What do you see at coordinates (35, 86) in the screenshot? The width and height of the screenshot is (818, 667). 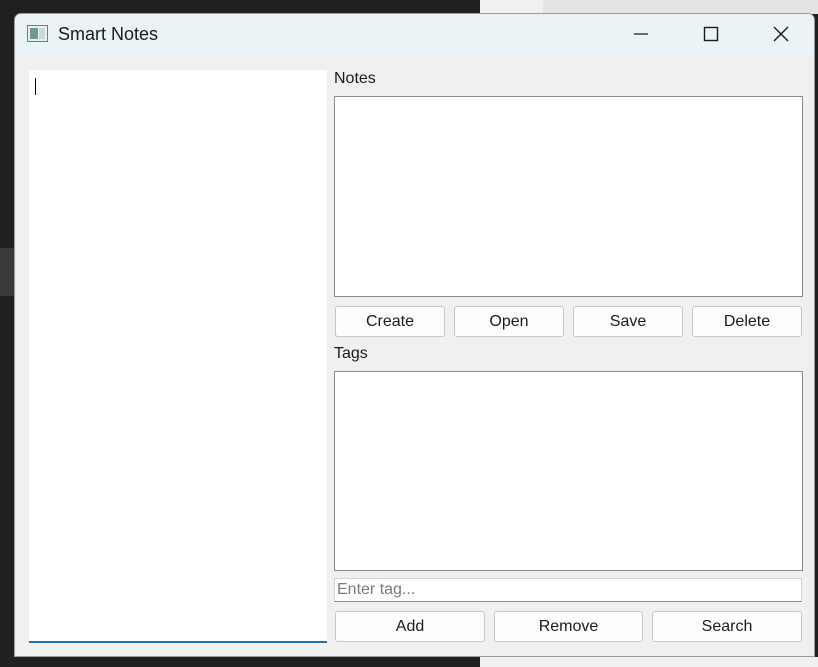 I see `text-caret` at bounding box center [35, 86].